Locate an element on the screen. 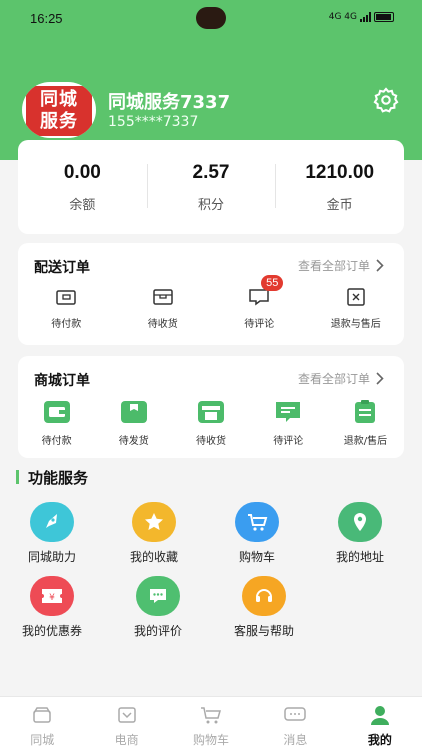  tab-label: 同城 is located at coordinates (42, 740).